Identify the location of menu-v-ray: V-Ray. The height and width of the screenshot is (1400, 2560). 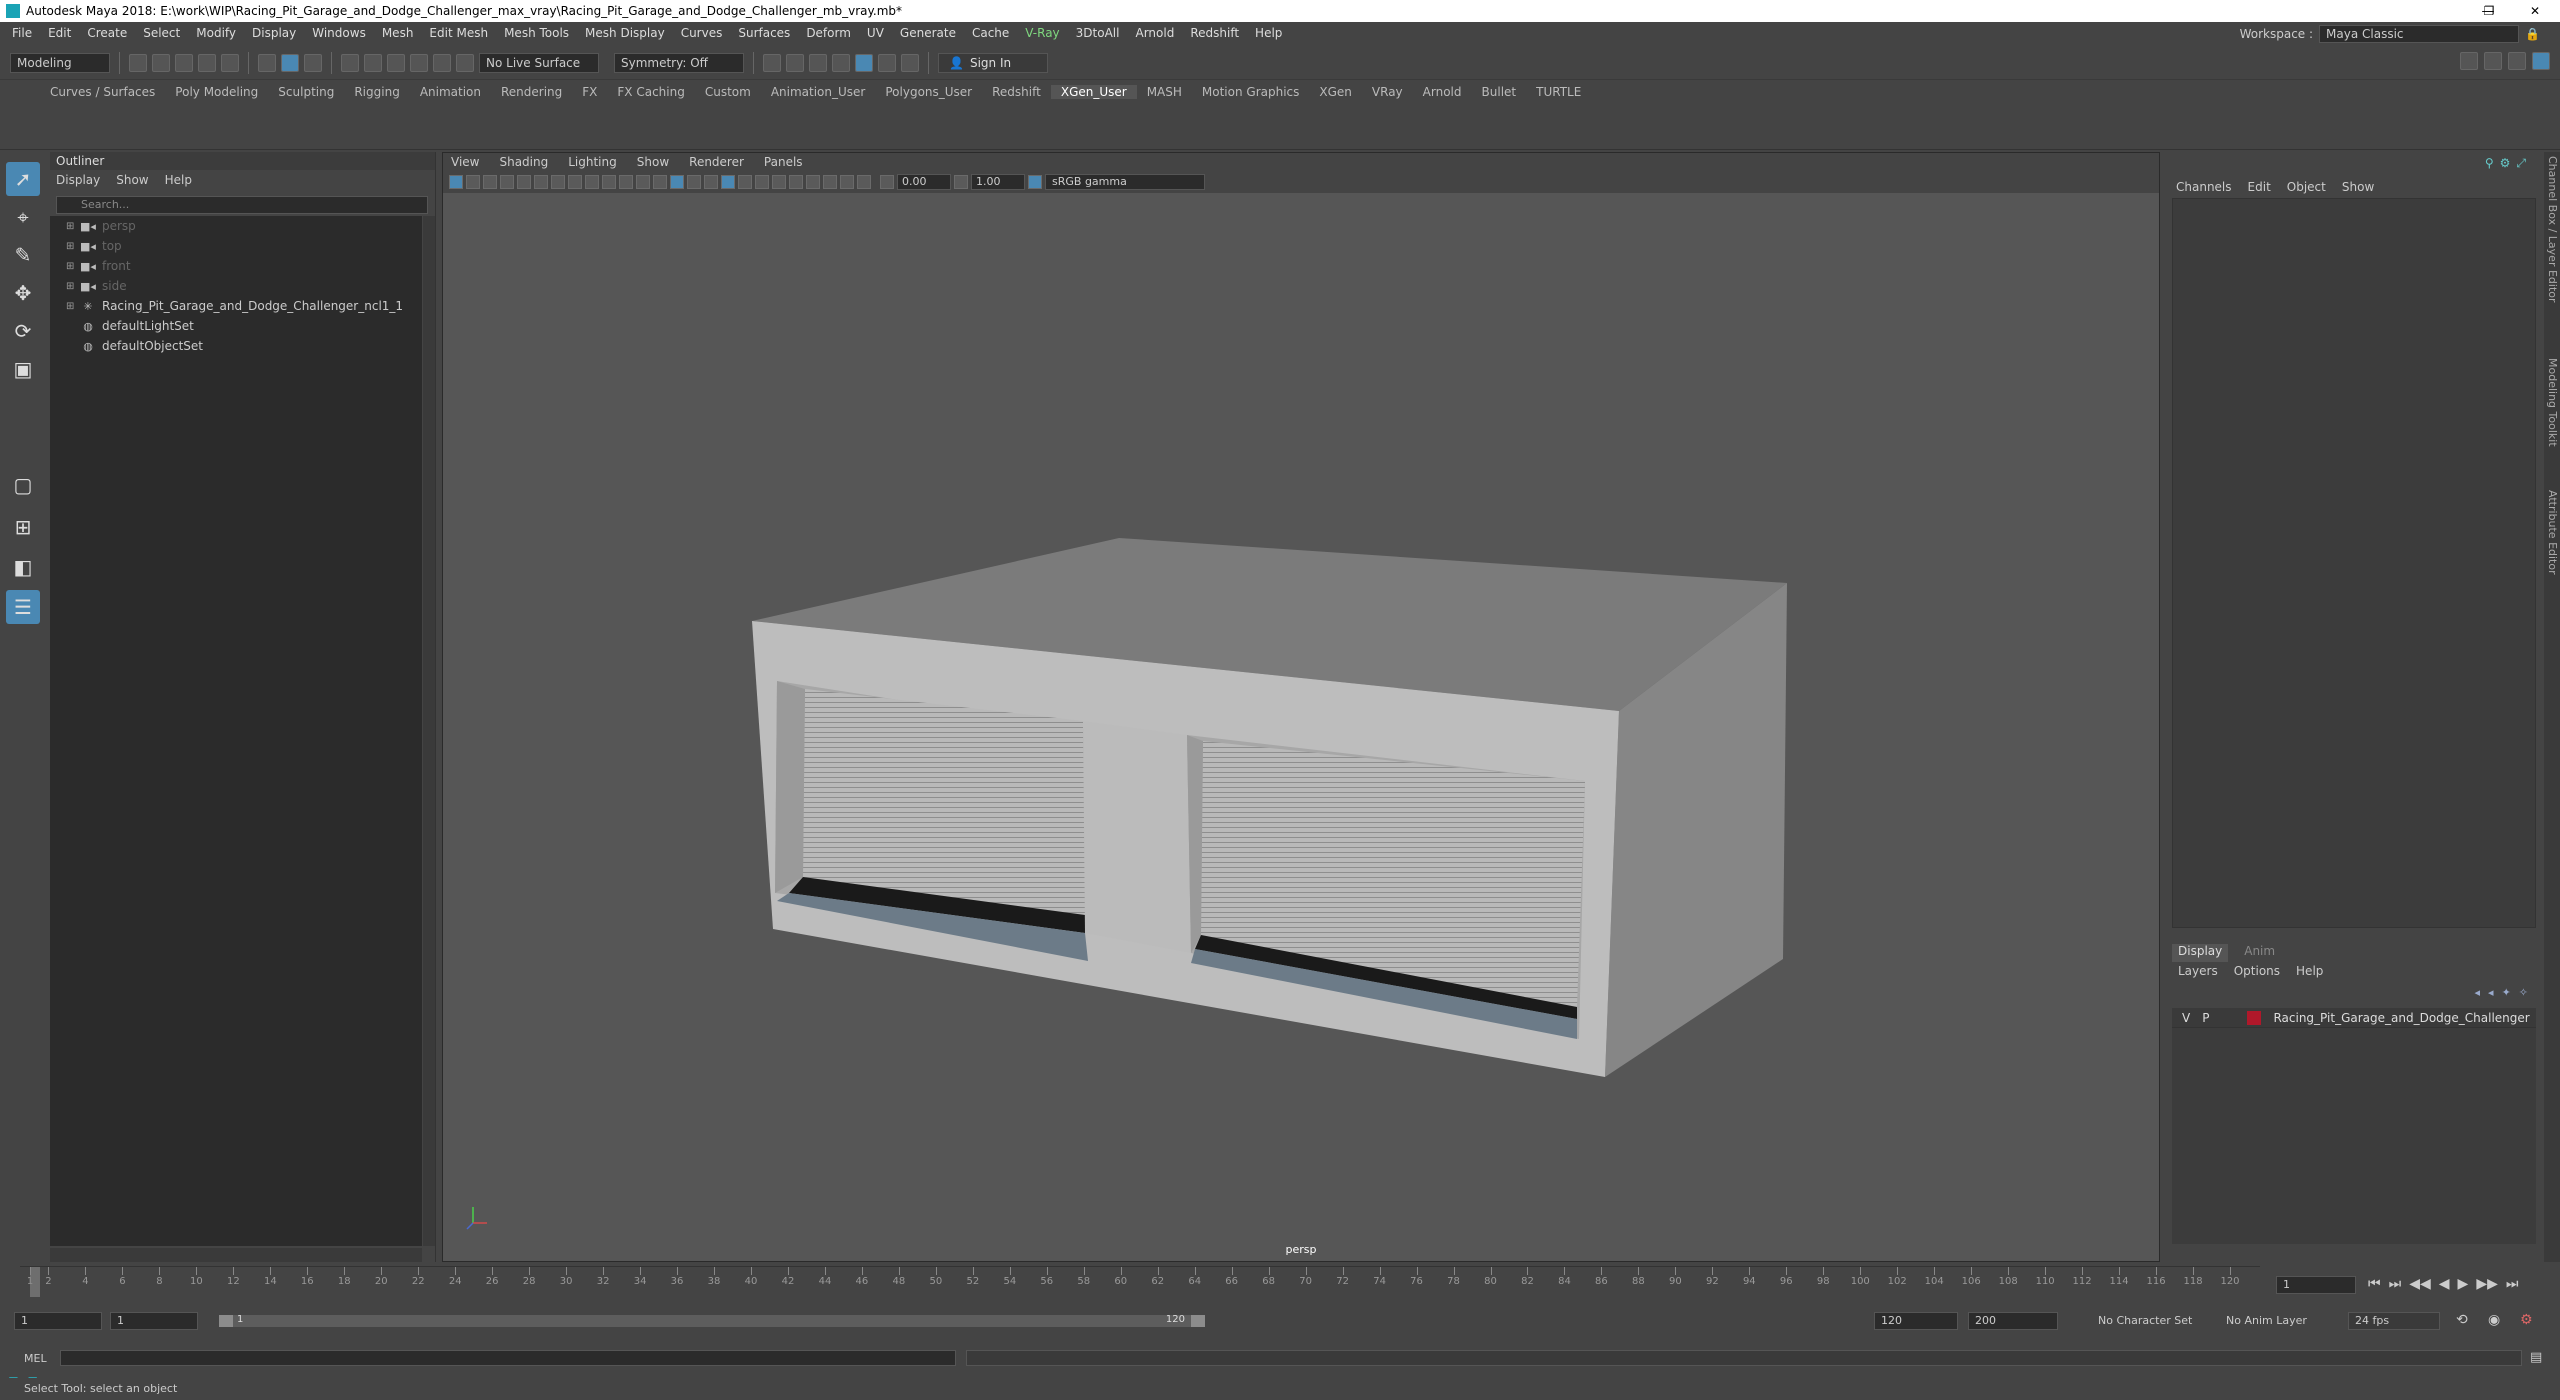
(1042, 33).